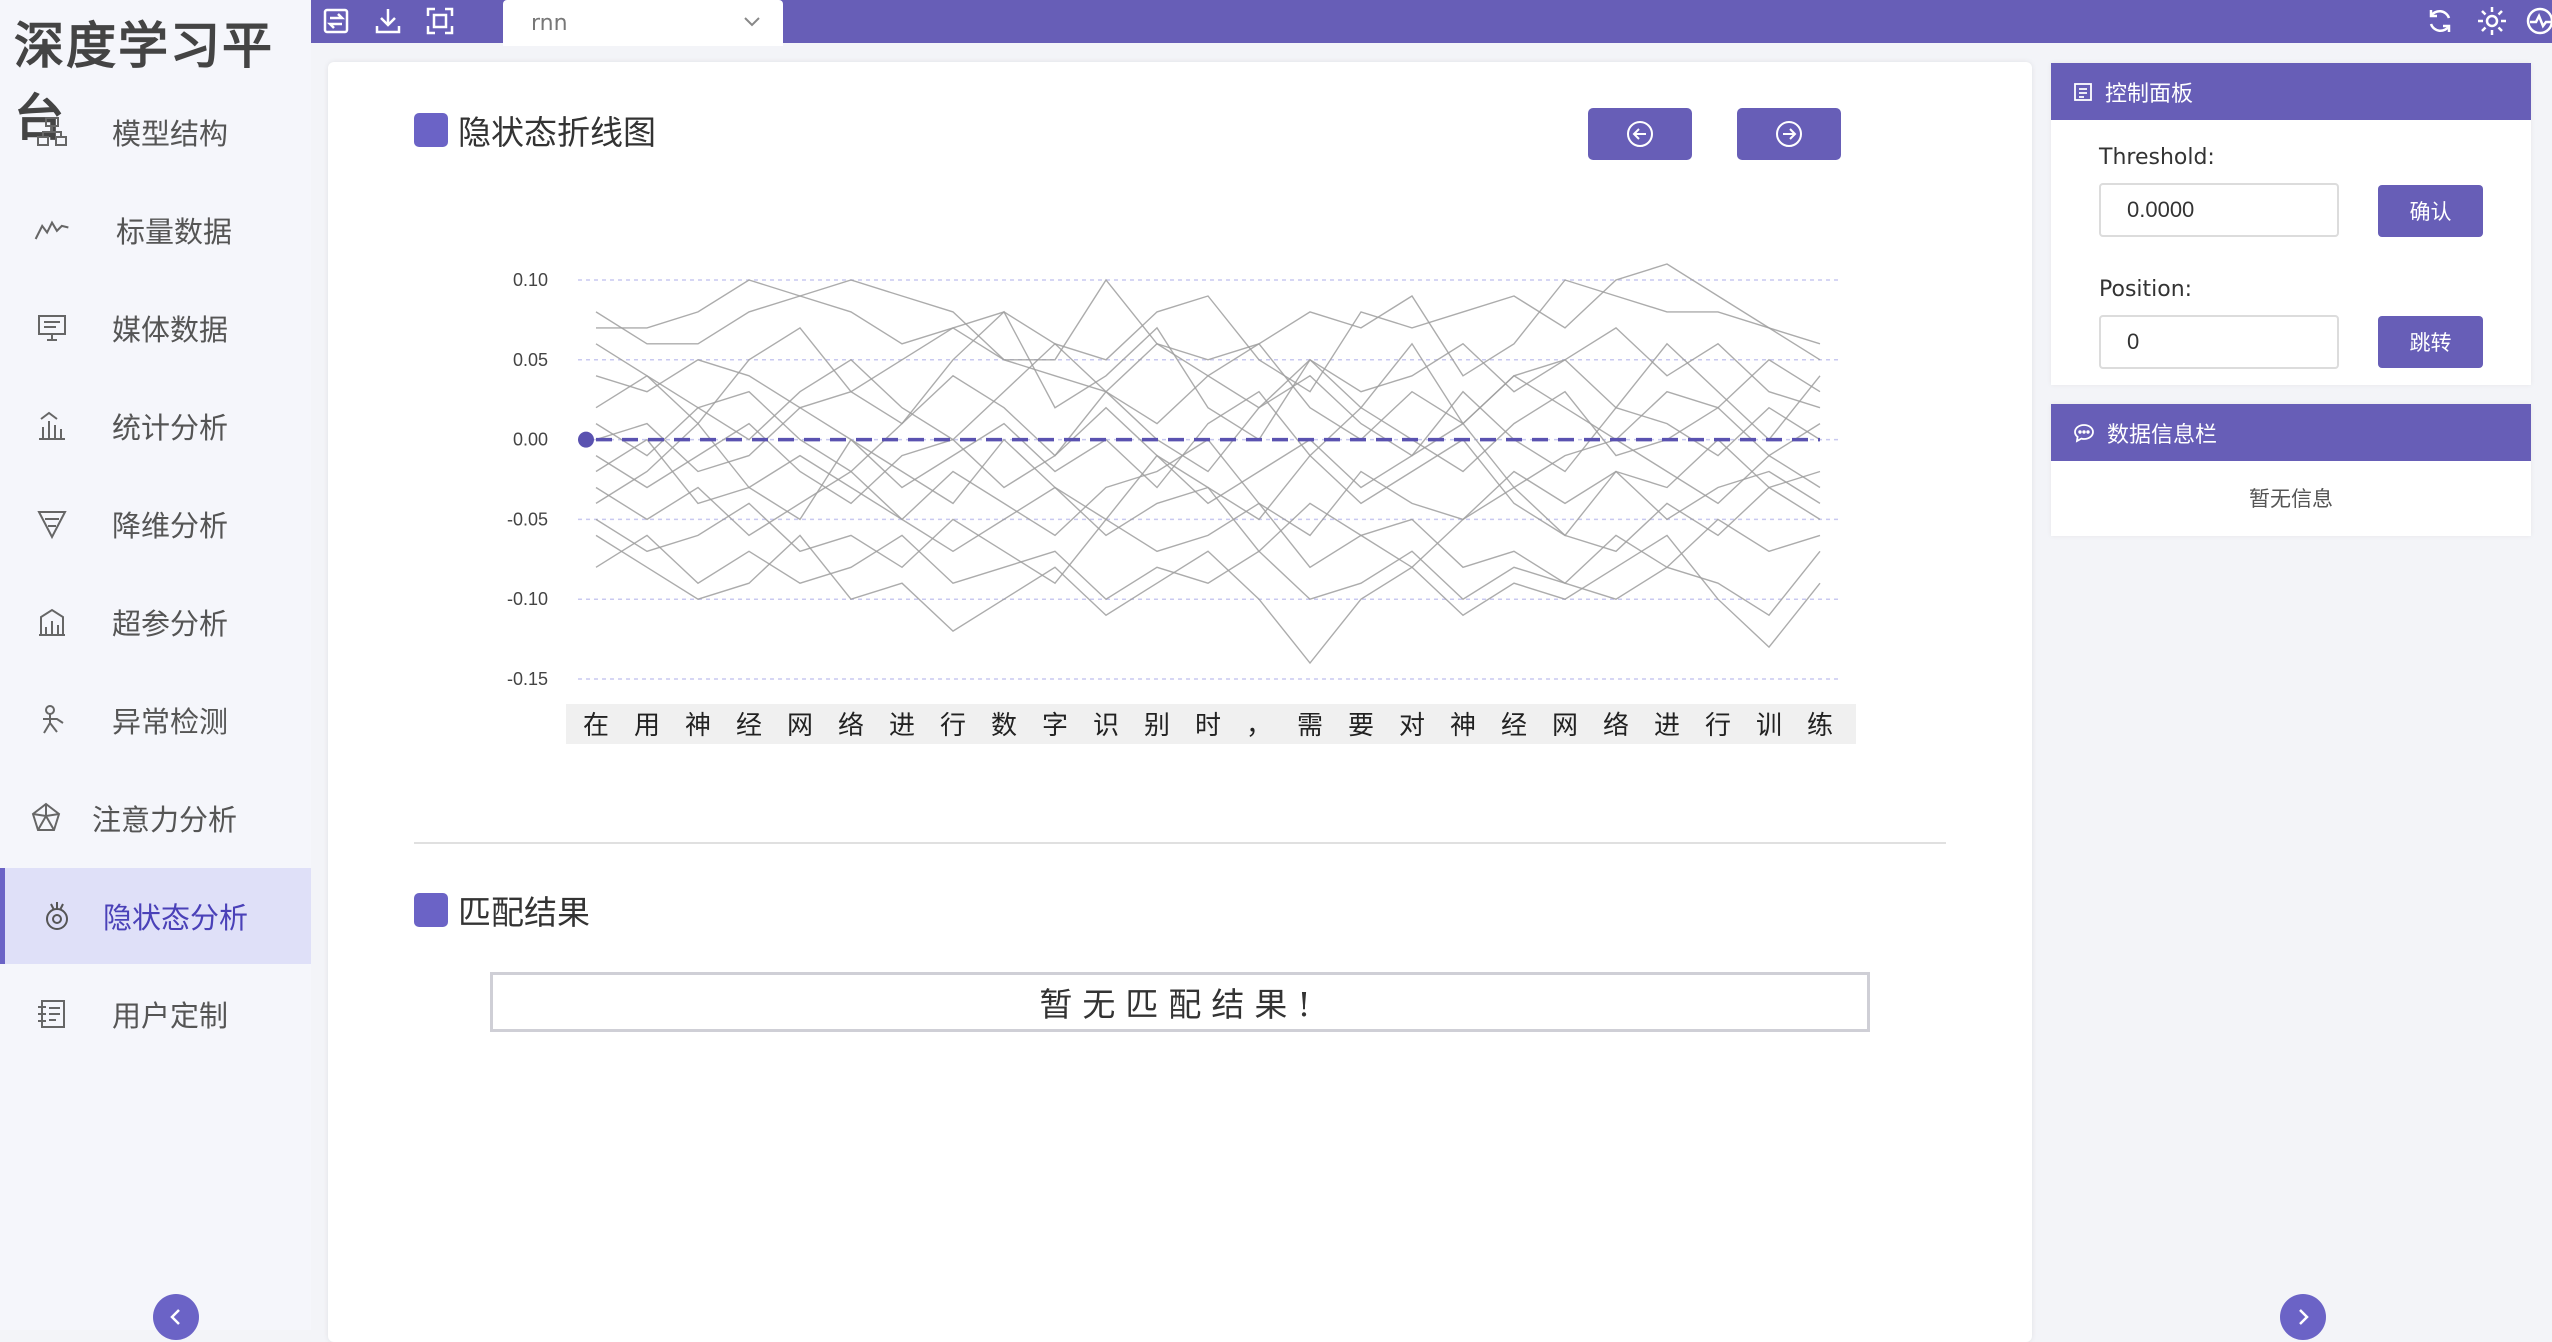 This screenshot has width=2552, height=1342. What do you see at coordinates (170, 1016) in the screenshot?
I see `sidebar-item-label: 用户定制` at bounding box center [170, 1016].